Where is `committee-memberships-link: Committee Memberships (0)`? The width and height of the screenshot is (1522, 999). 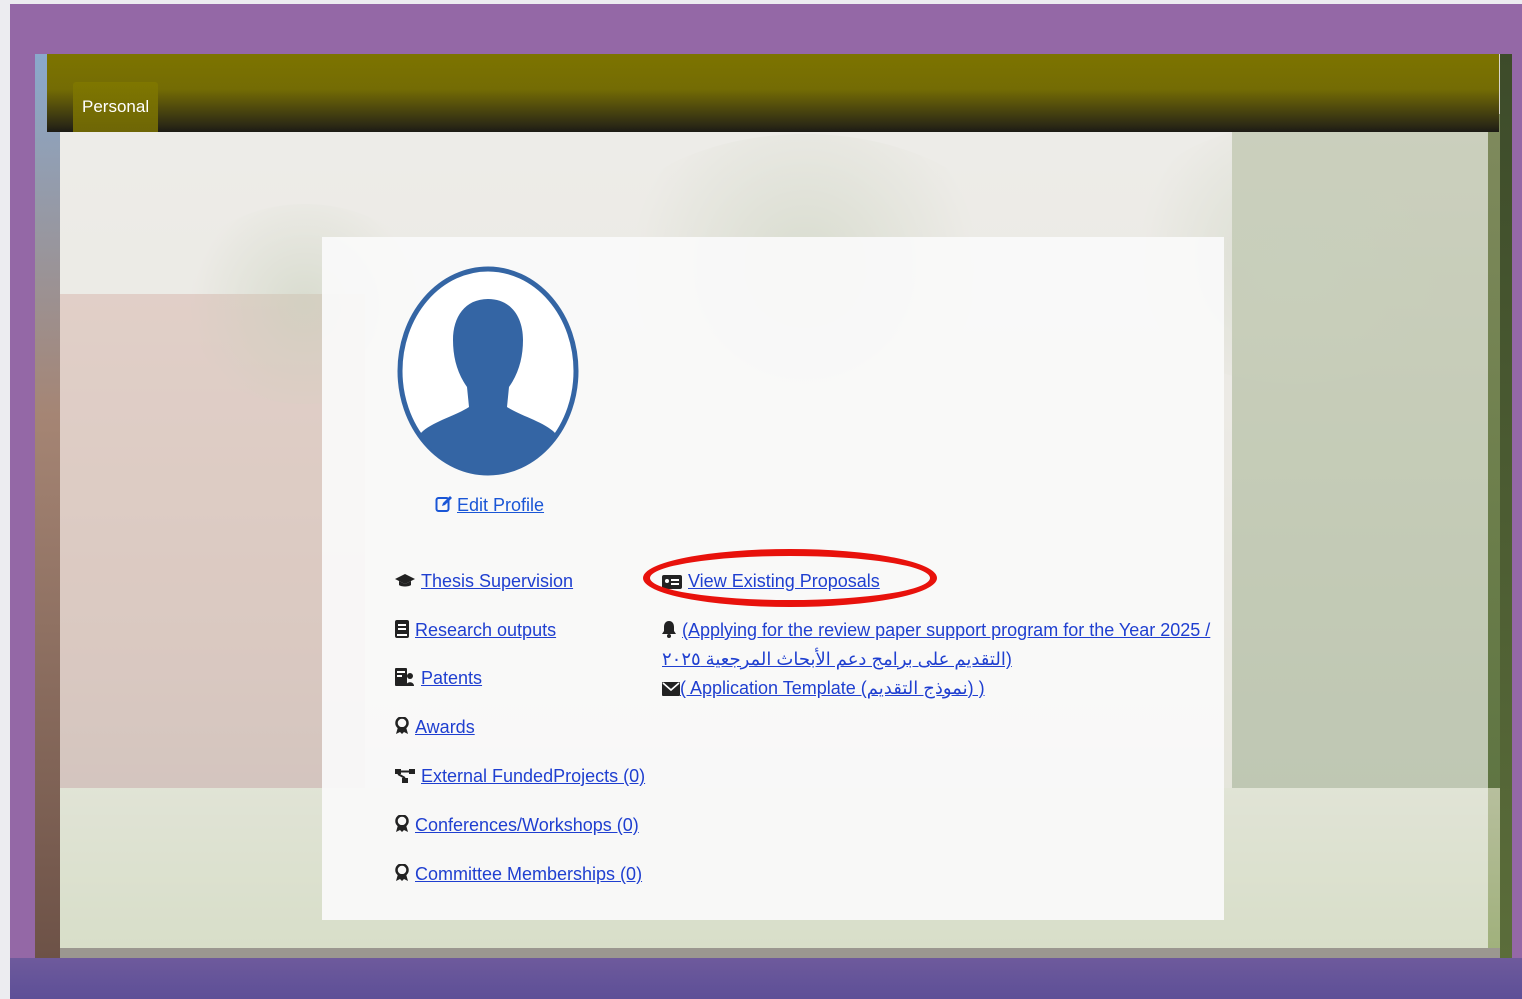
committee-memberships-link: Committee Memberships (0) is located at coordinates (518, 874).